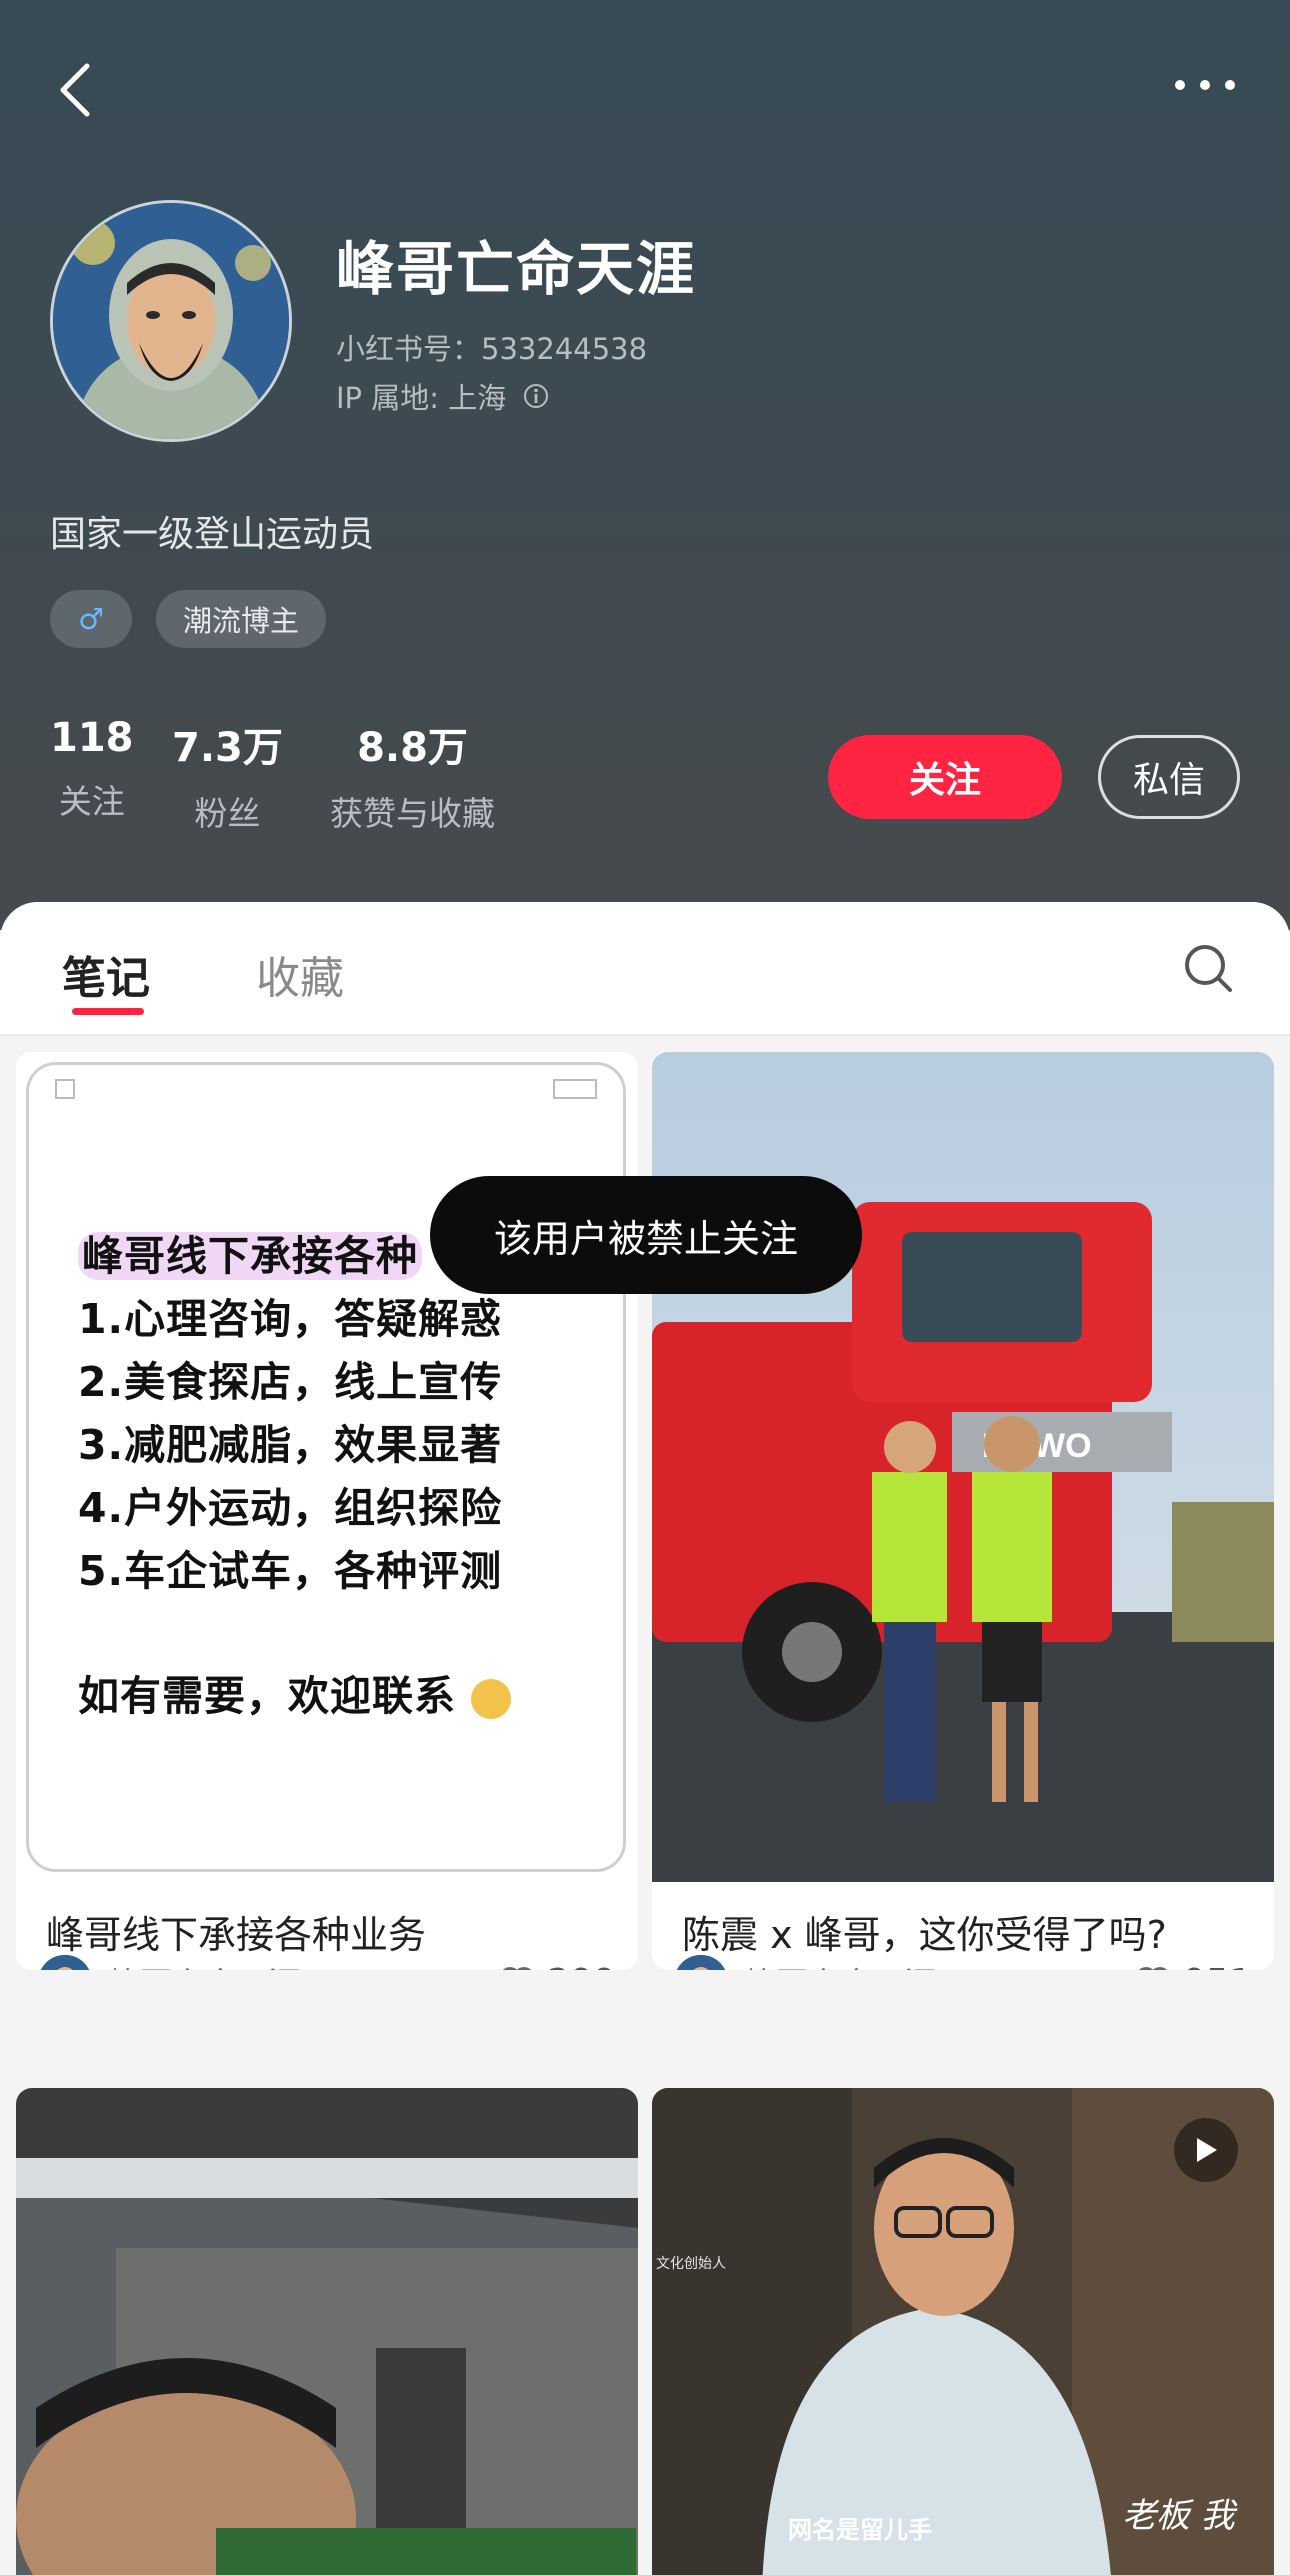  I want to click on stat-likes-collections: 8.8万 获赞与收藏, so click(412, 775).